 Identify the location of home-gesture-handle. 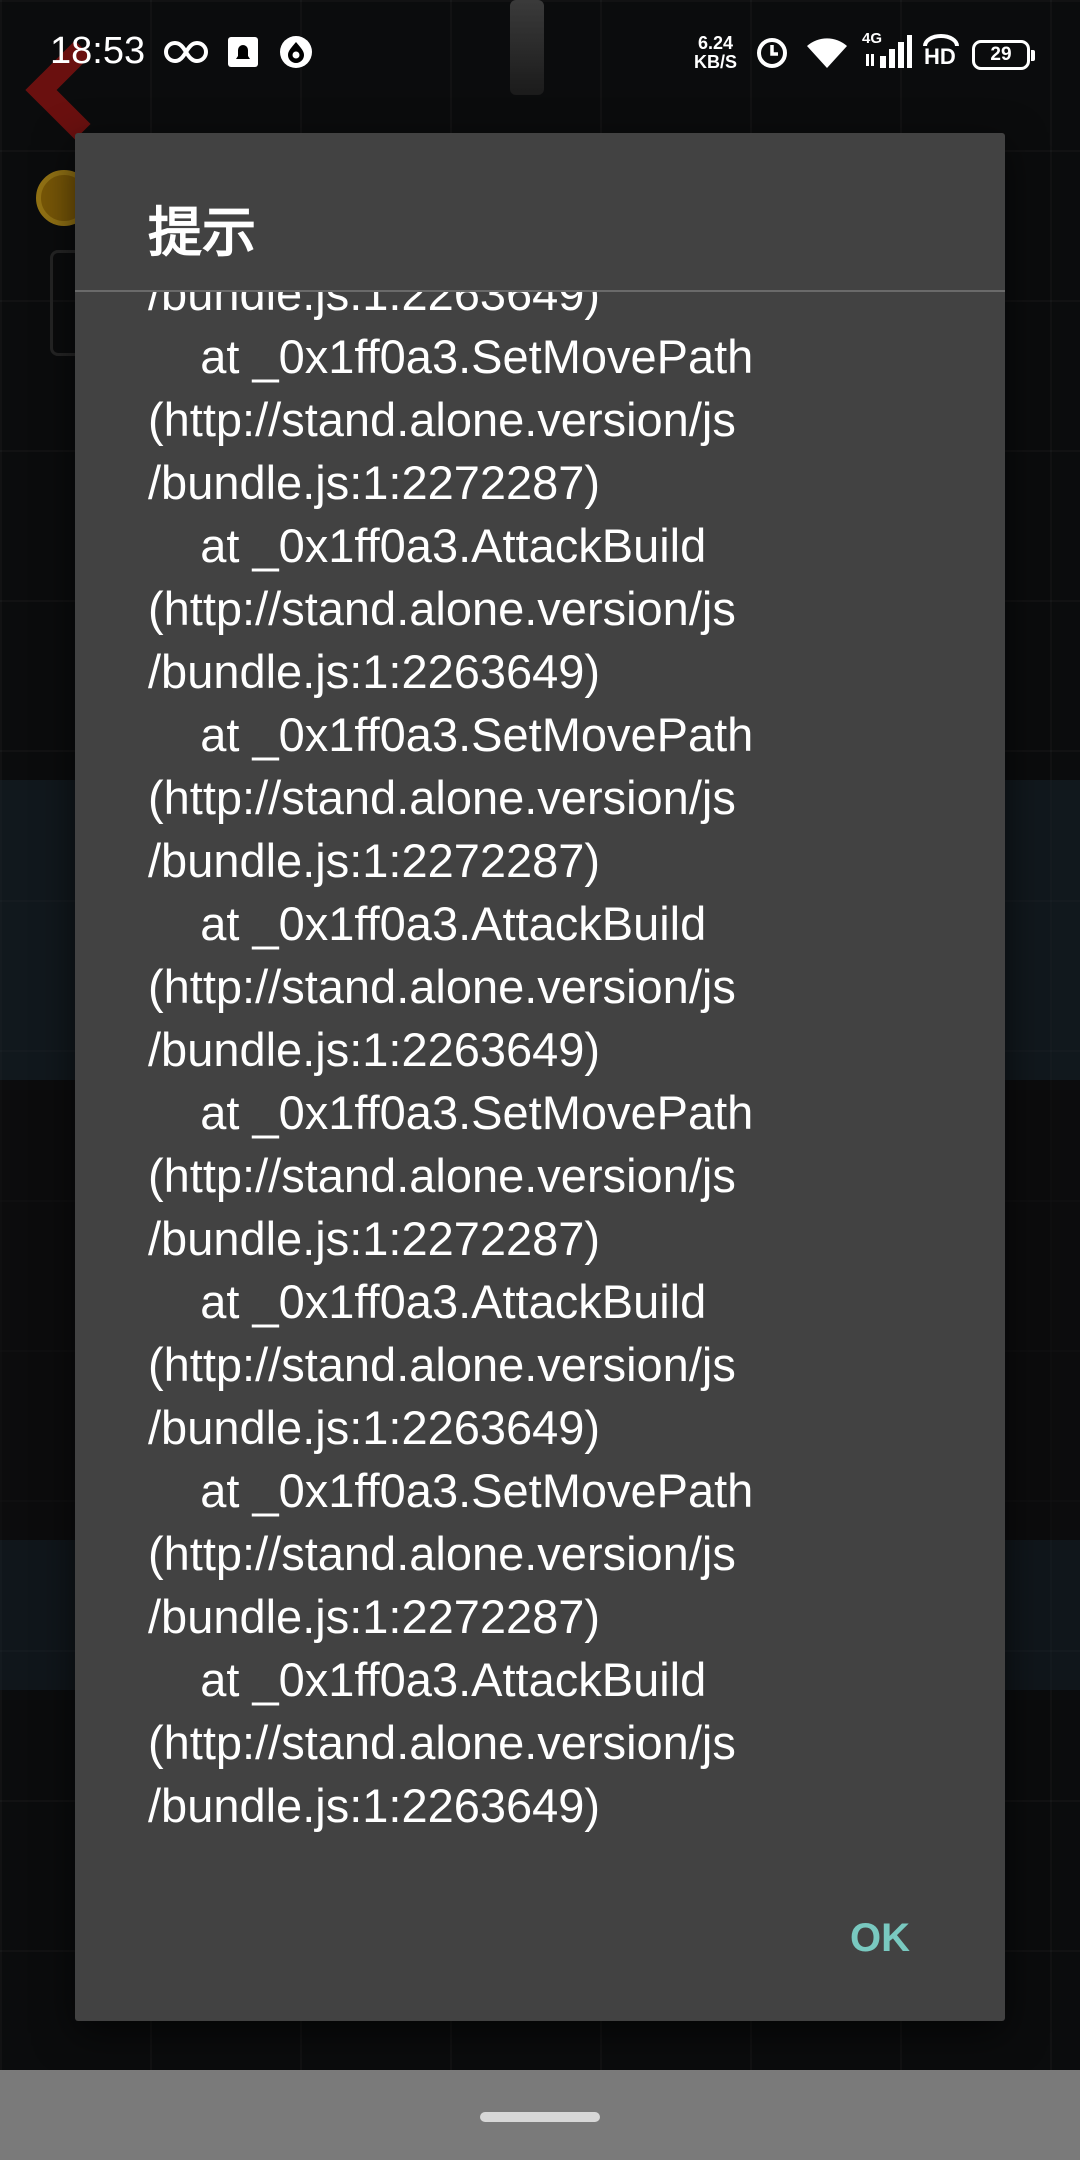
(540, 2117).